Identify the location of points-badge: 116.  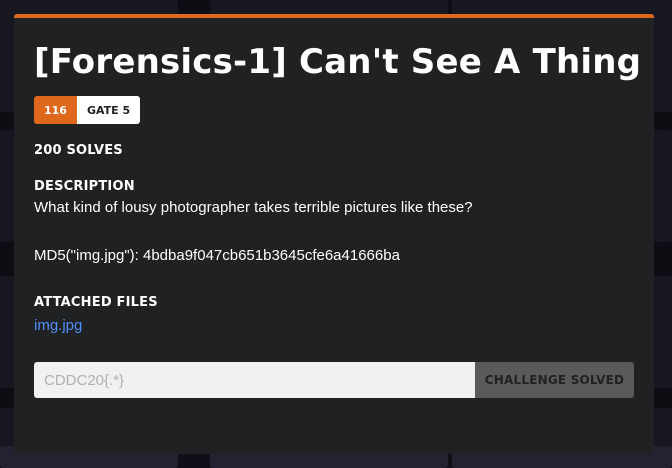
(55, 110).